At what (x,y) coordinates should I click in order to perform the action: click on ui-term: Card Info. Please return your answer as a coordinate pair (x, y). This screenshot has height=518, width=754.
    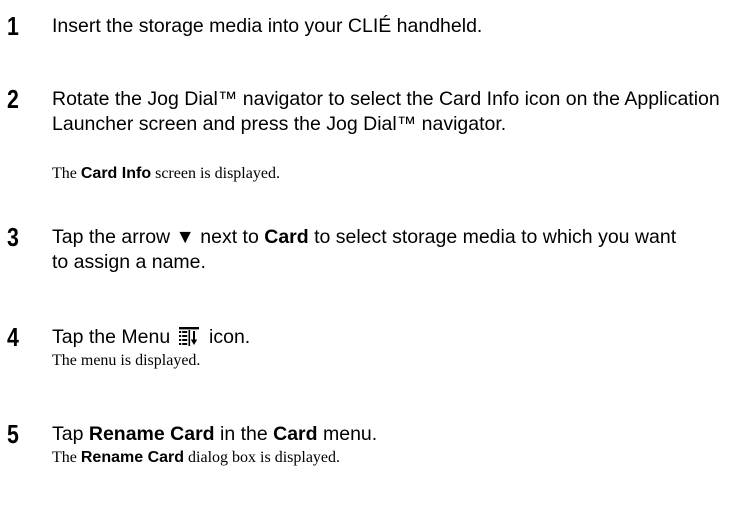
    Looking at the image, I should click on (116, 173).